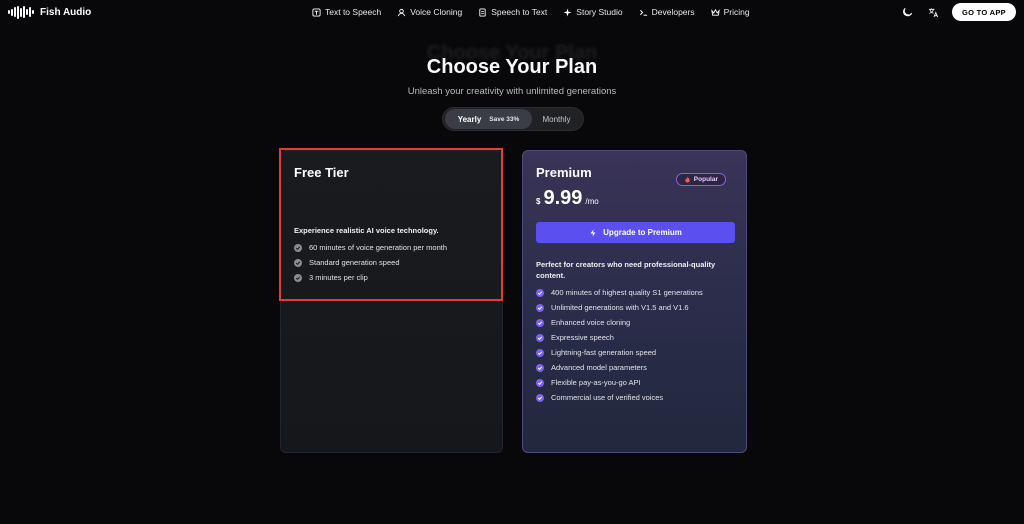 Image resolution: width=1024 pixels, height=524 pixels. What do you see at coordinates (378, 247) in the screenshot?
I see `feature-label: 60 minutes of voice generation per month` at bounding box center [378, 247].